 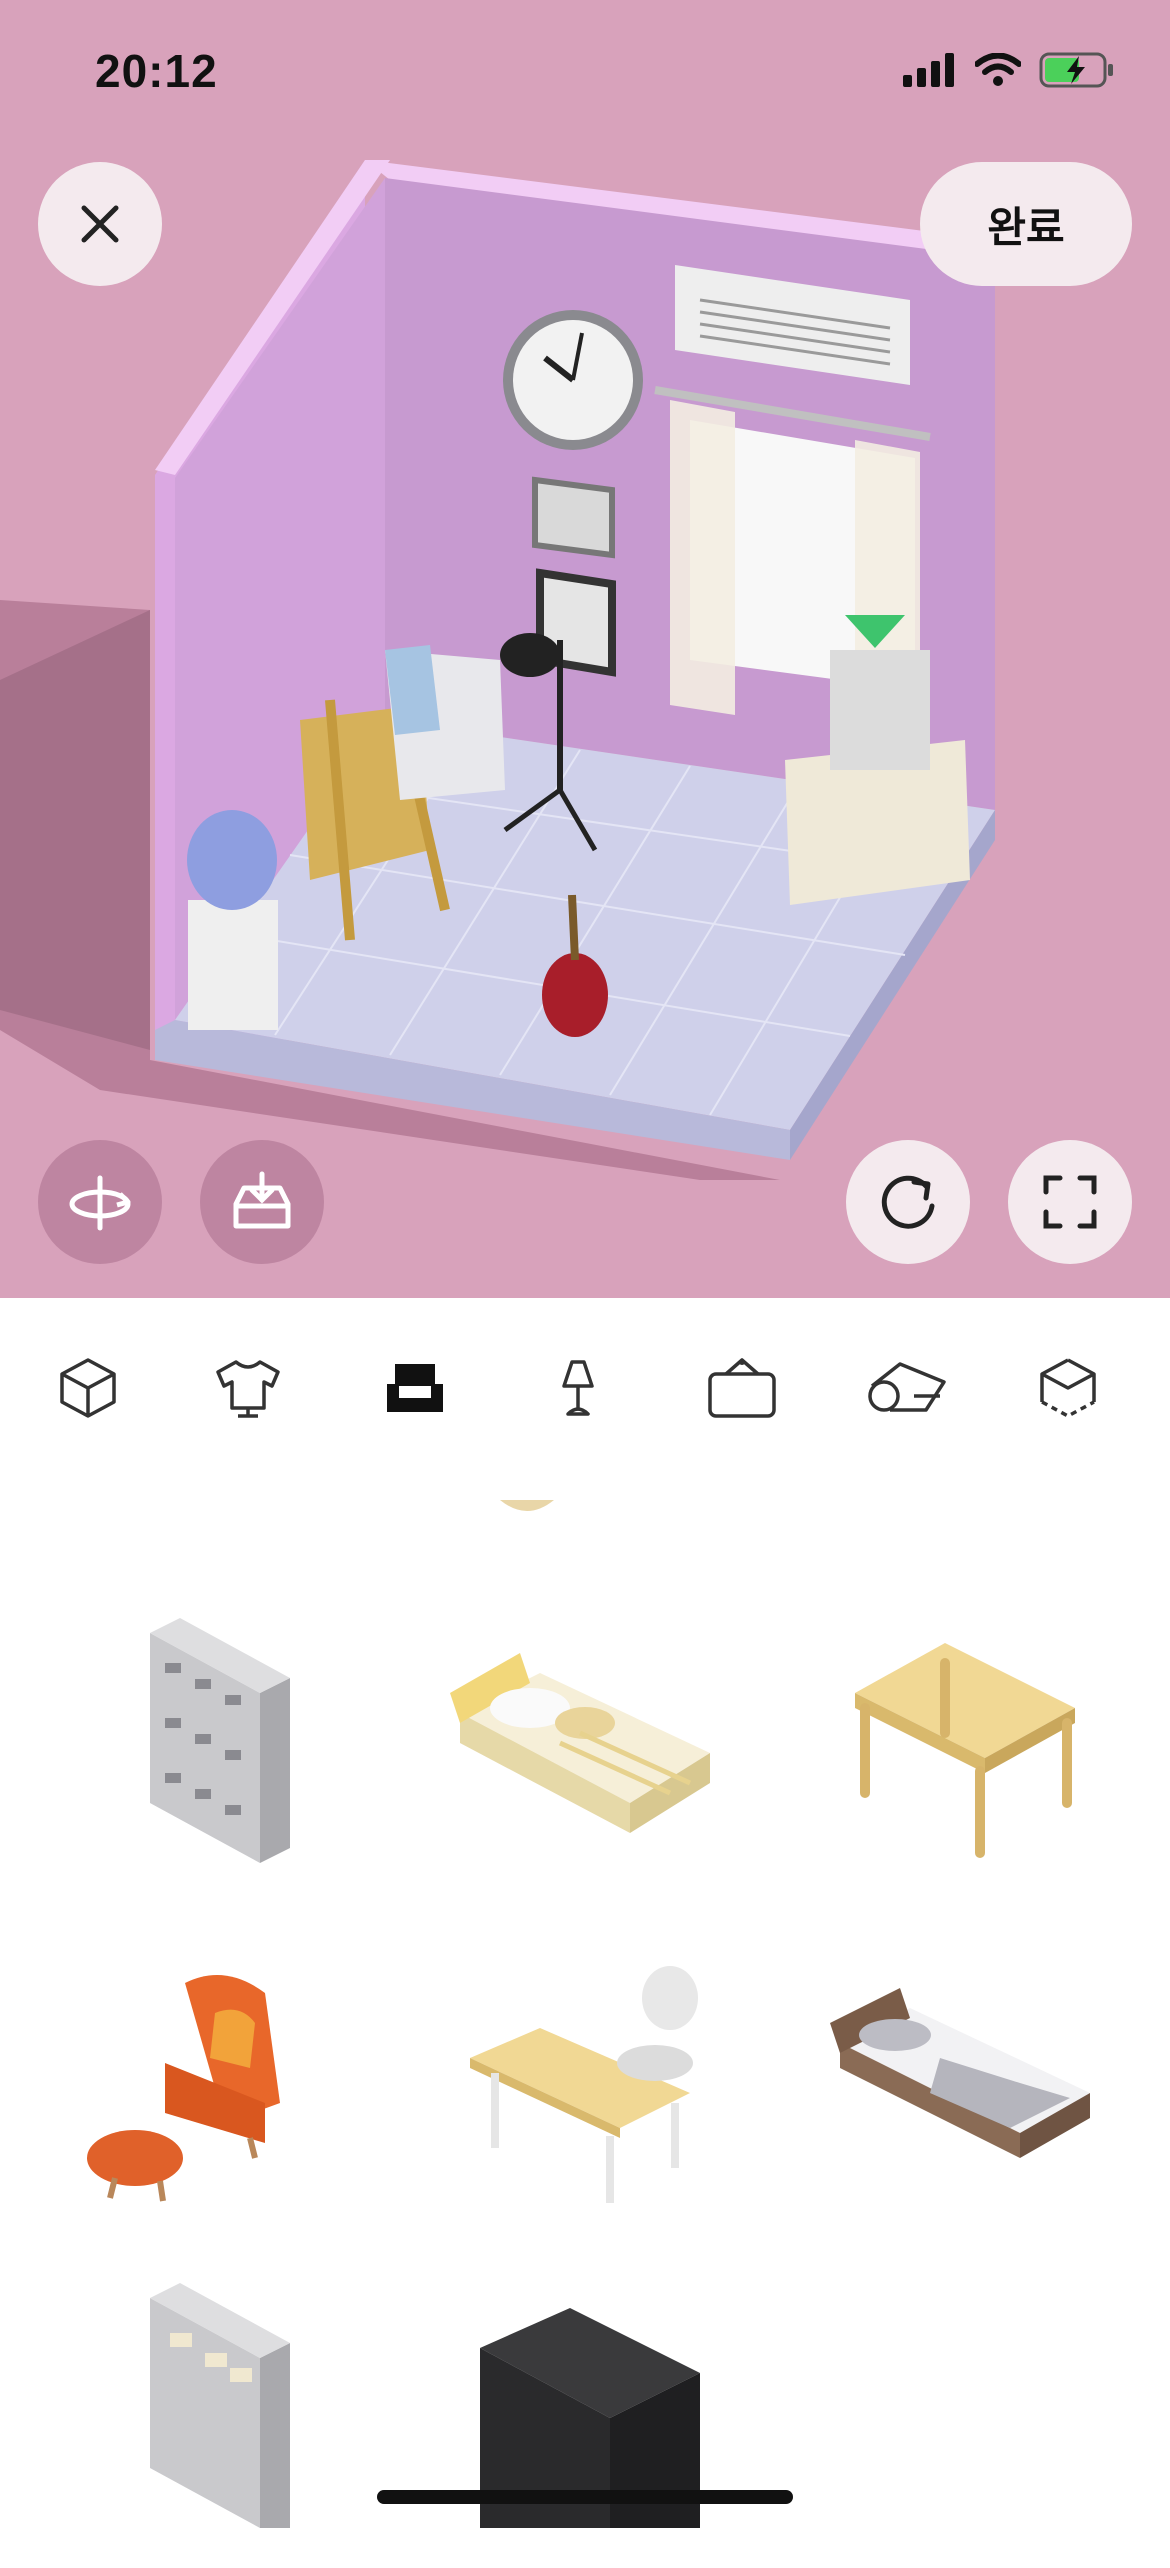 I want to click on lamp-icon, so click(x=578, y=1388).